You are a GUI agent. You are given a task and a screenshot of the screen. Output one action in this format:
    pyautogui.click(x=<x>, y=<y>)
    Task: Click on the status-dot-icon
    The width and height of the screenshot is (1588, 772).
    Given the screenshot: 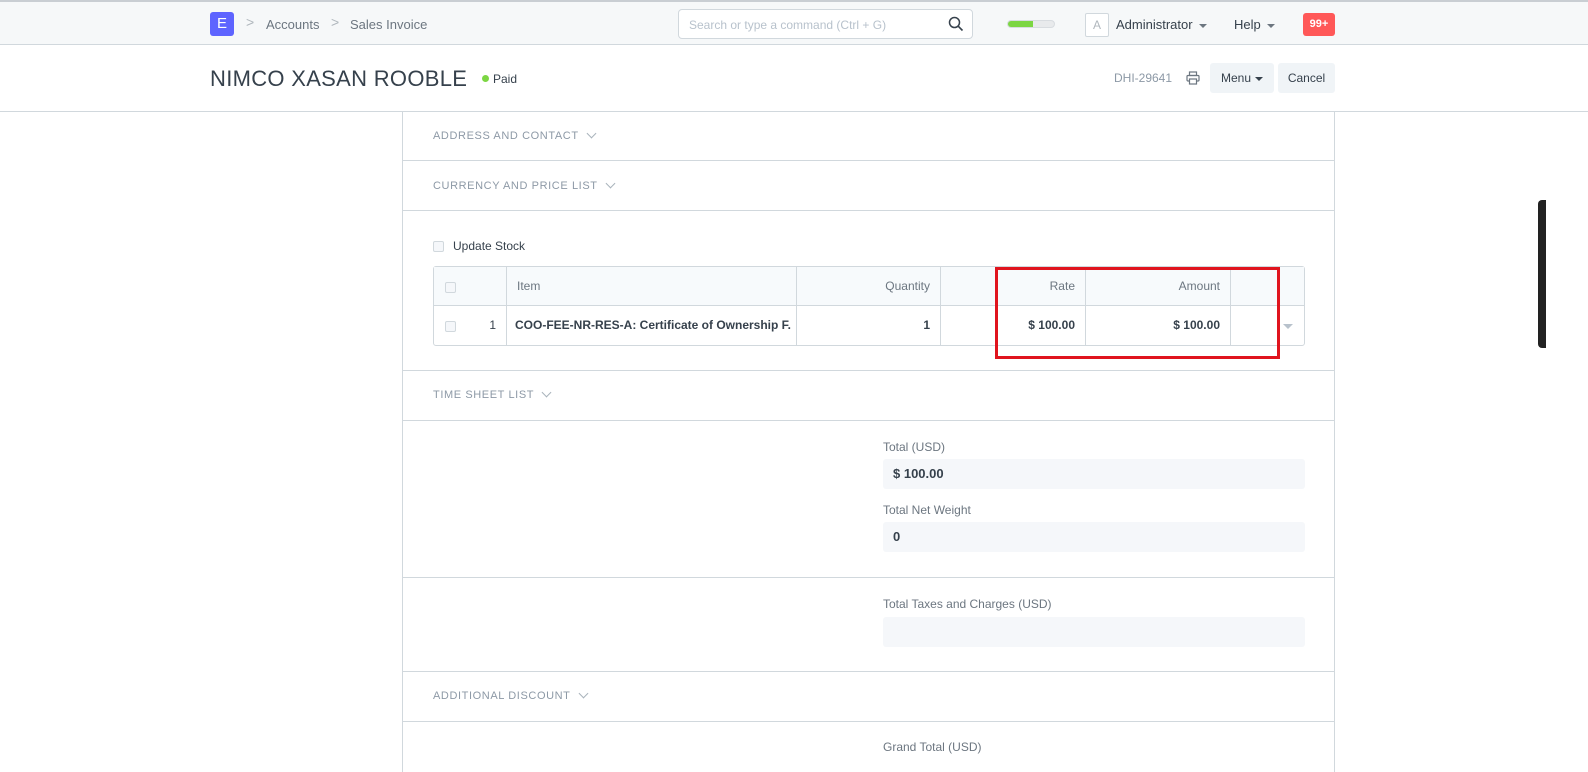 What is the action you would take?
    pyautogui.click(x=485, y=78)
    